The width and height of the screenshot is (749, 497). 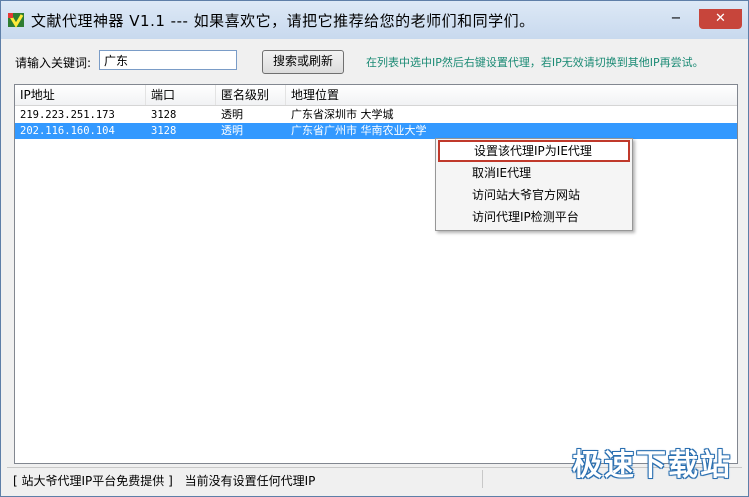 I want to click on cell-ip: 202.116.160.104, so click(x=67, y=131).